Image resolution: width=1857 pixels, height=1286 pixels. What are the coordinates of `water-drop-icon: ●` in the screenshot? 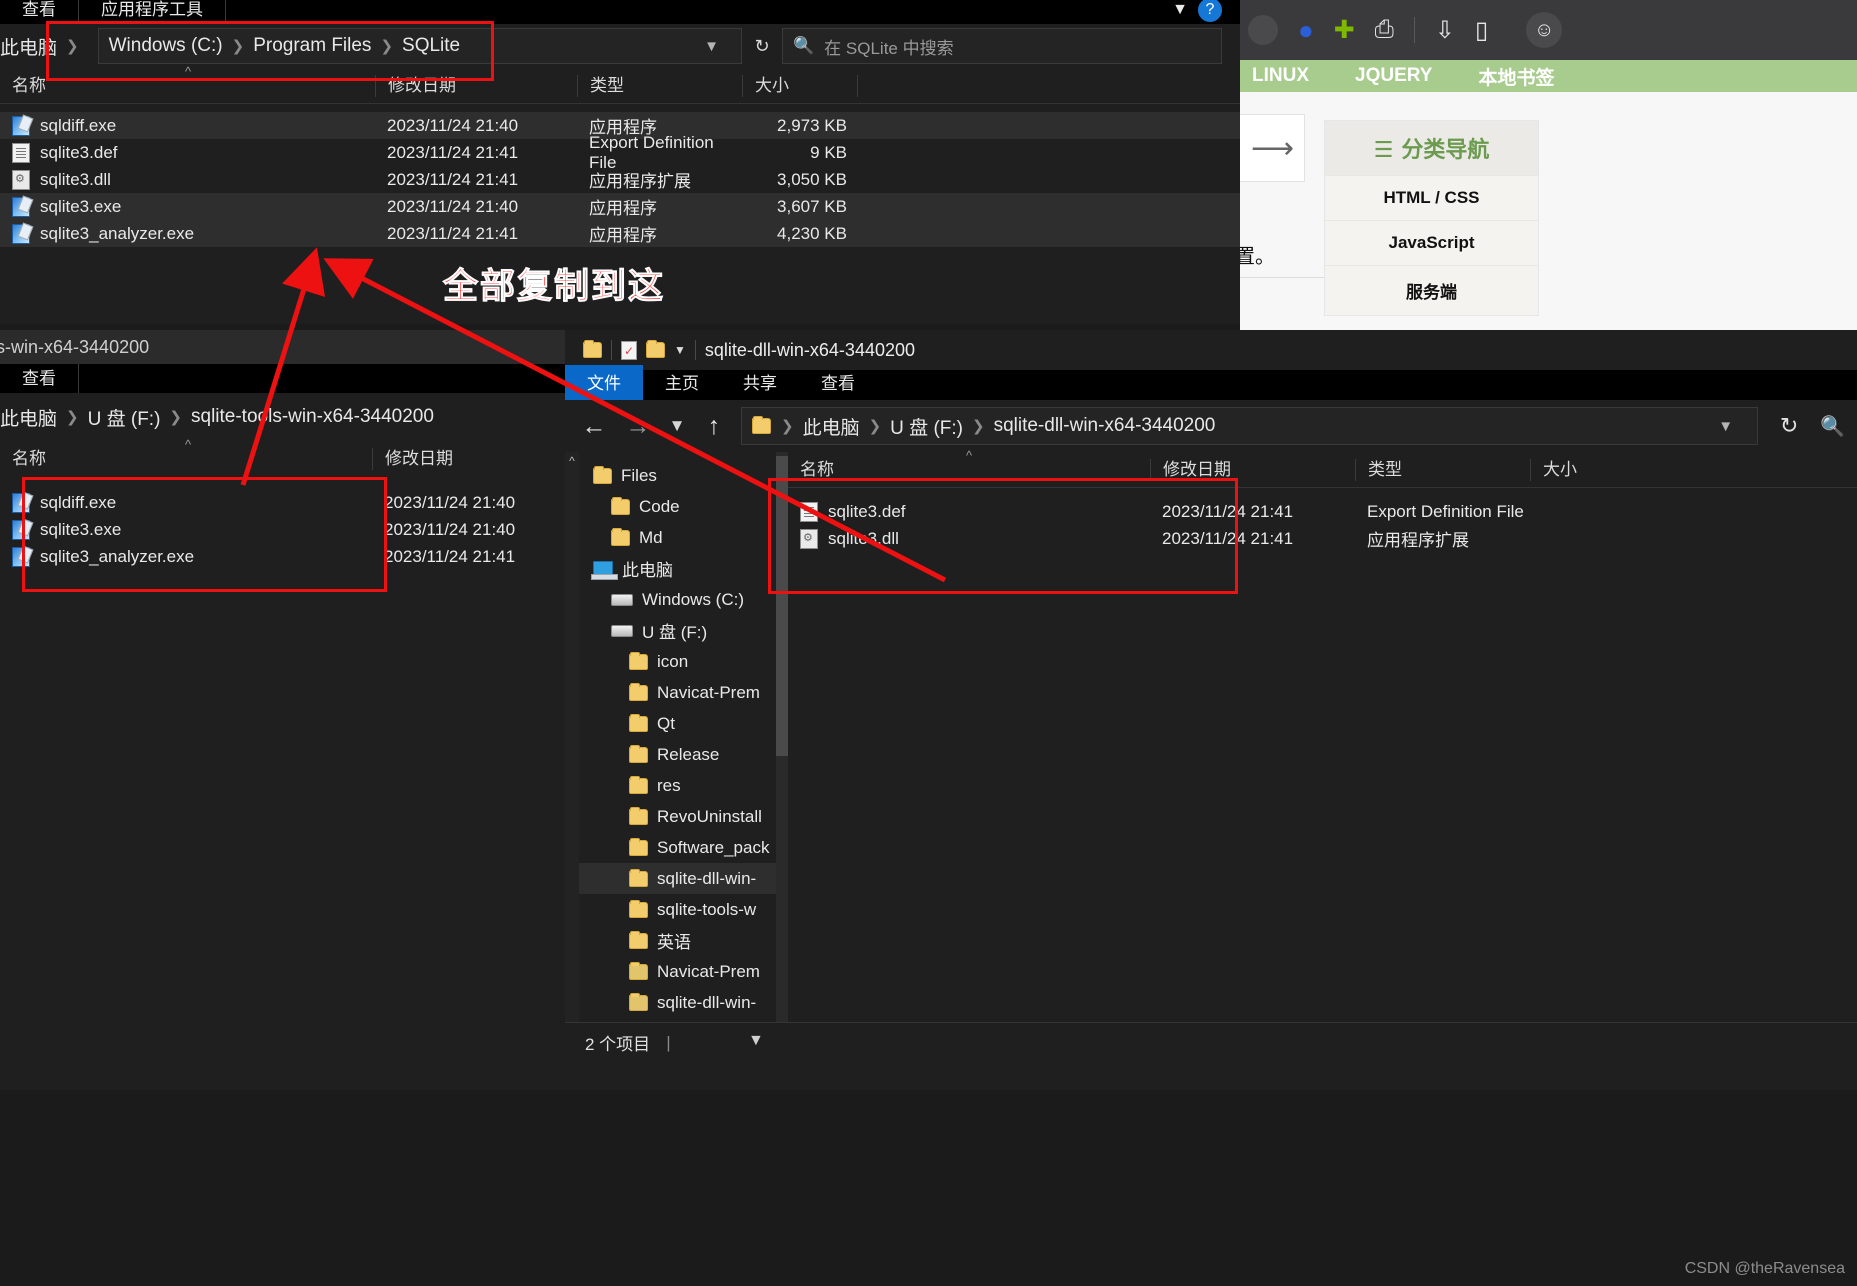 It's located at (1306, 30).